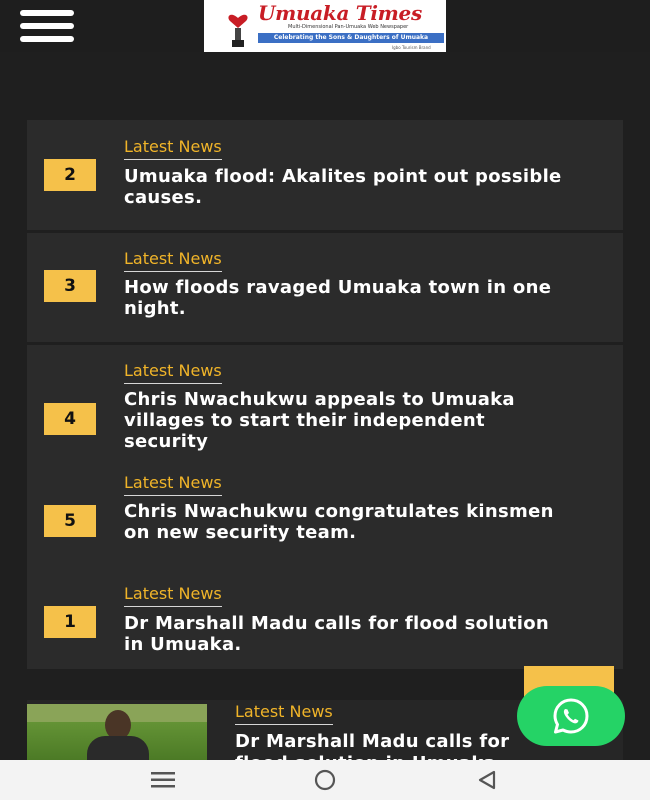 The width and height of the screenshot is (650, 800). Describe the element at coordinates (70, 175) in the screenshot. I see `rank-badge: 2` at that location.